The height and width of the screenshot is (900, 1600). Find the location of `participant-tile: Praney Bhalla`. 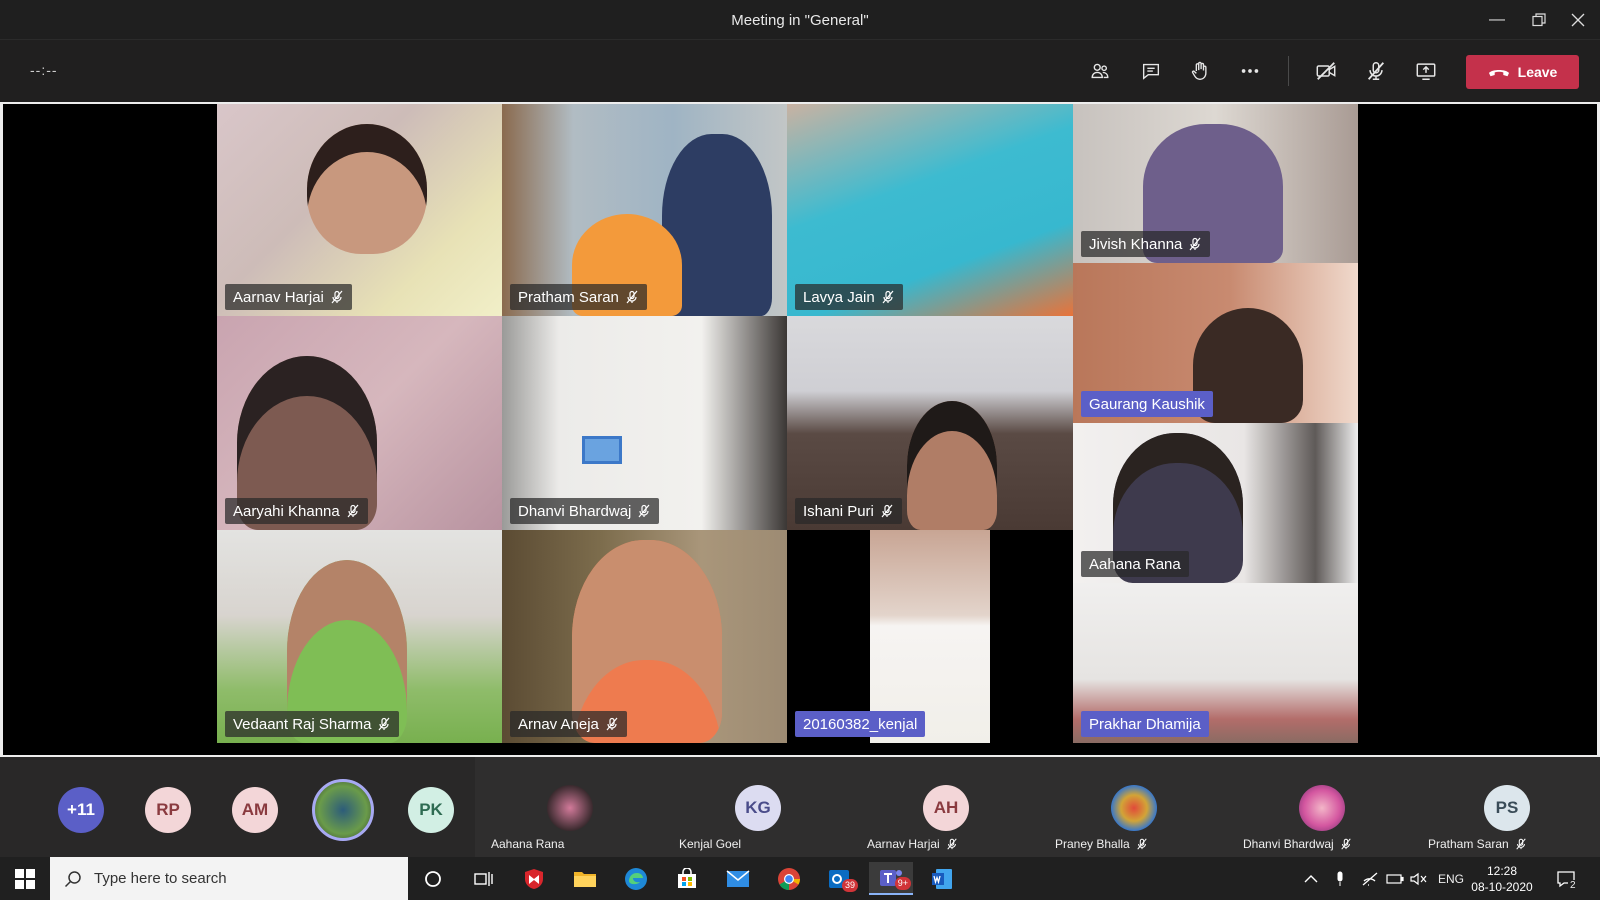

participant-tile: Praney Bhalla is located at coordinates (1133, 807).